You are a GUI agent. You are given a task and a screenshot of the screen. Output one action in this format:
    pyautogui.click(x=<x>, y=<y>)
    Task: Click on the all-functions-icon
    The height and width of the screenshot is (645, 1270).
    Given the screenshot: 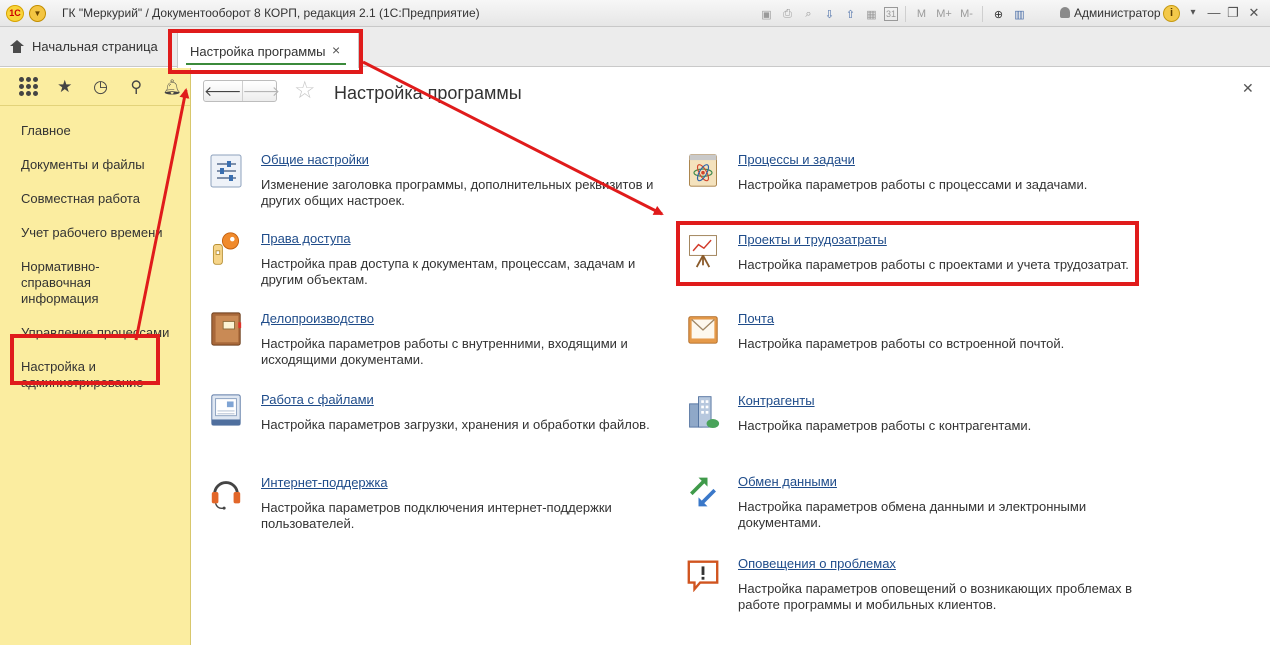 What is the action you would take?
    pyautogui.click(x=29, y=87)
    